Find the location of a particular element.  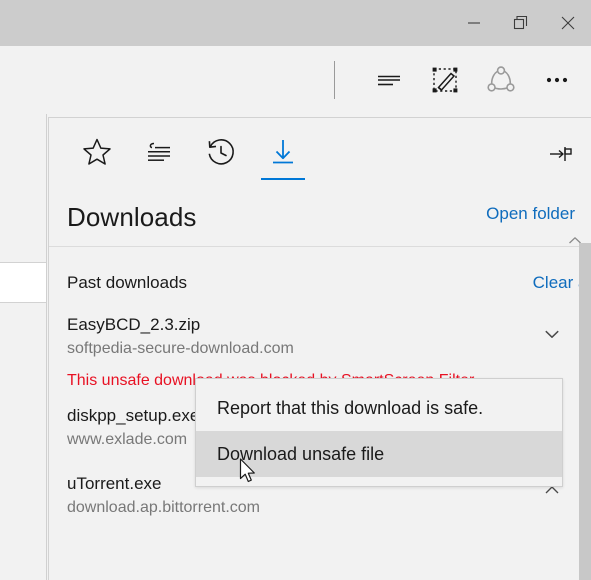

past-downloads-header: Past downloads Clear all is located at coordinates (320, 283).